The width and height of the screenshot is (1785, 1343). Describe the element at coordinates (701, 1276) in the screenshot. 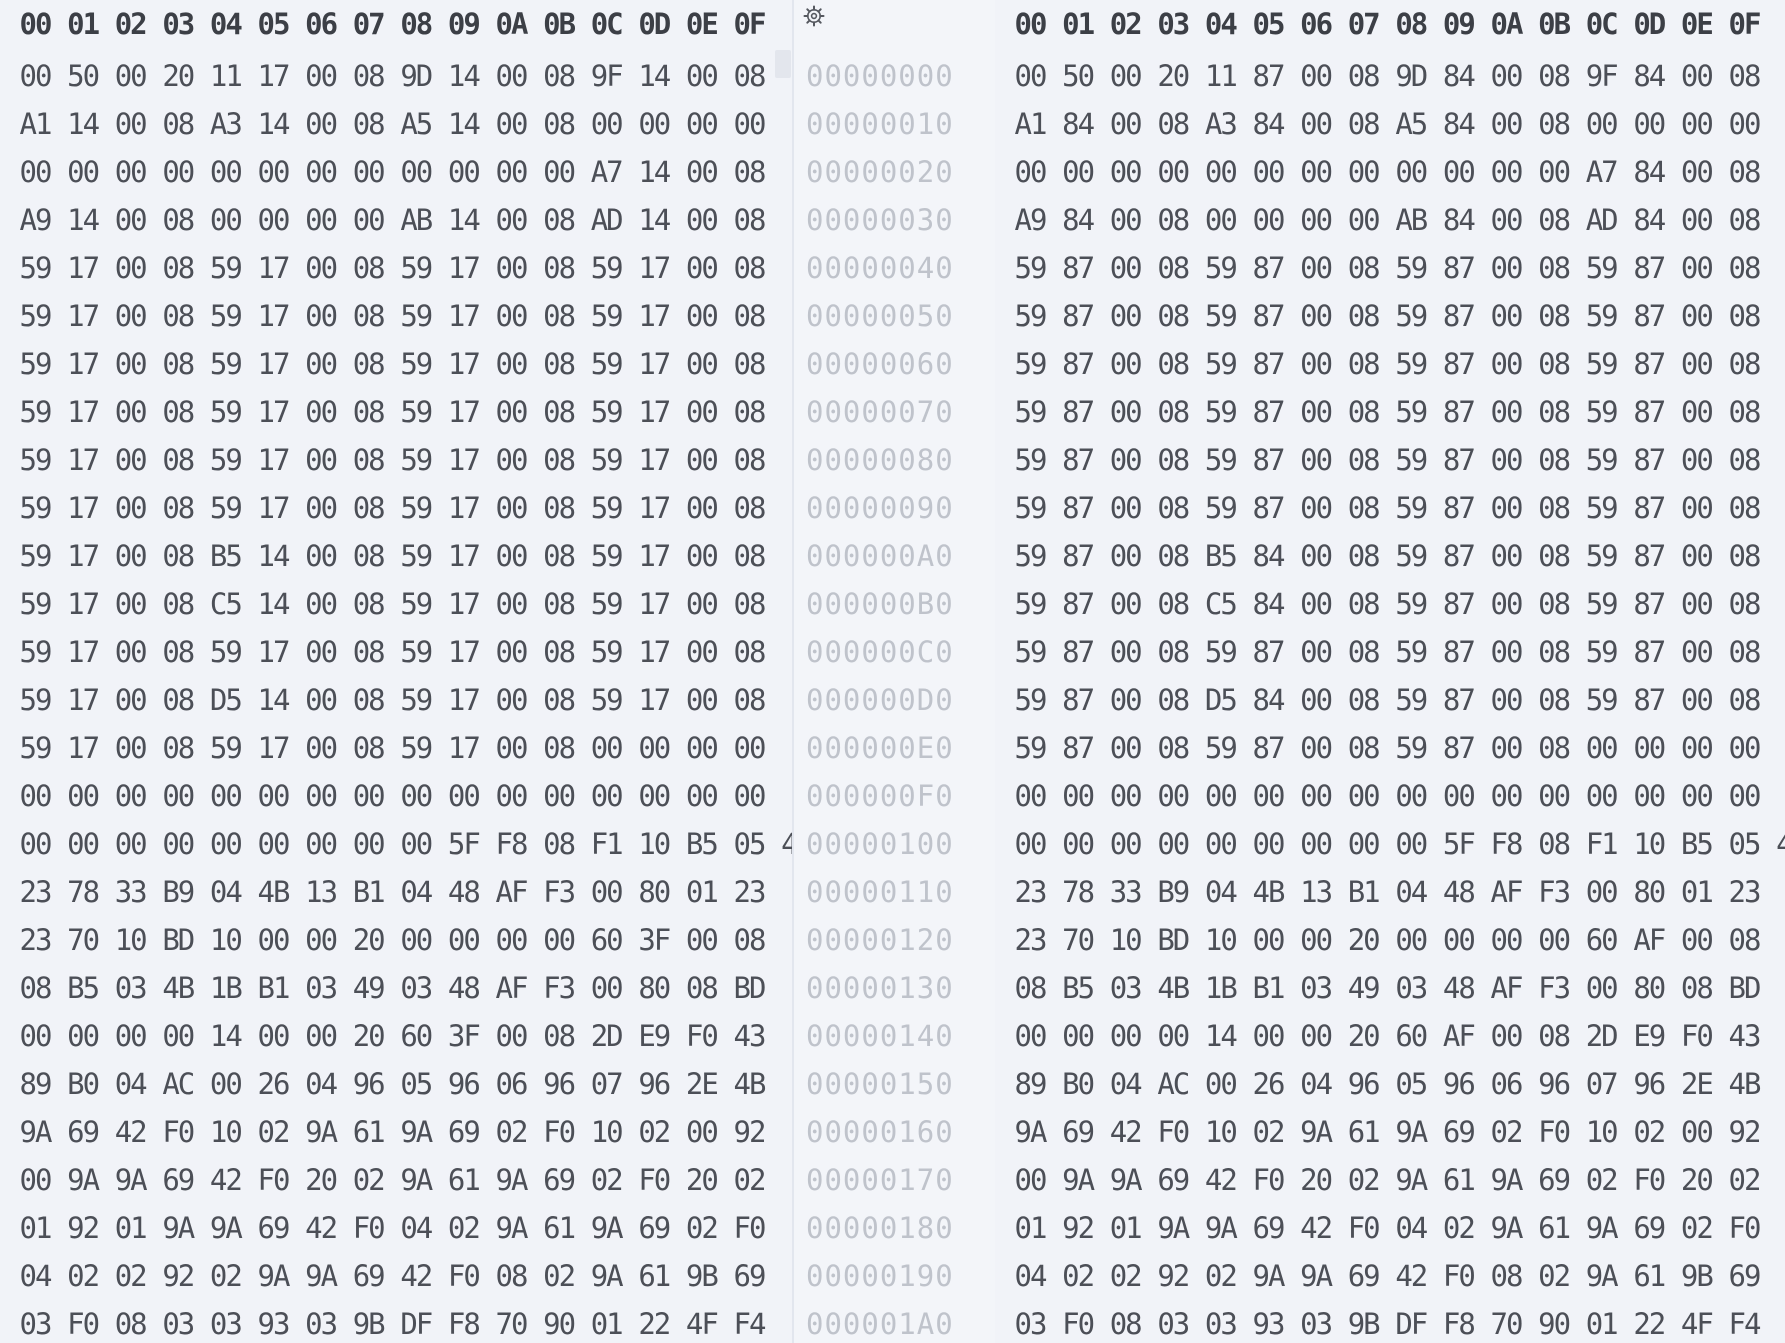

I see `hex-byte: 9B` at that location.